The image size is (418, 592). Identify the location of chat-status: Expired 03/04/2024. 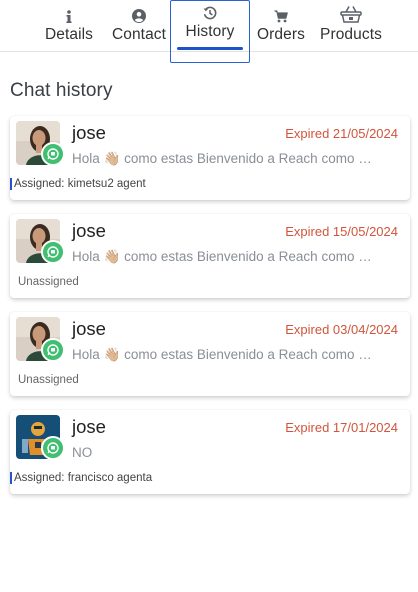
(341, 329).